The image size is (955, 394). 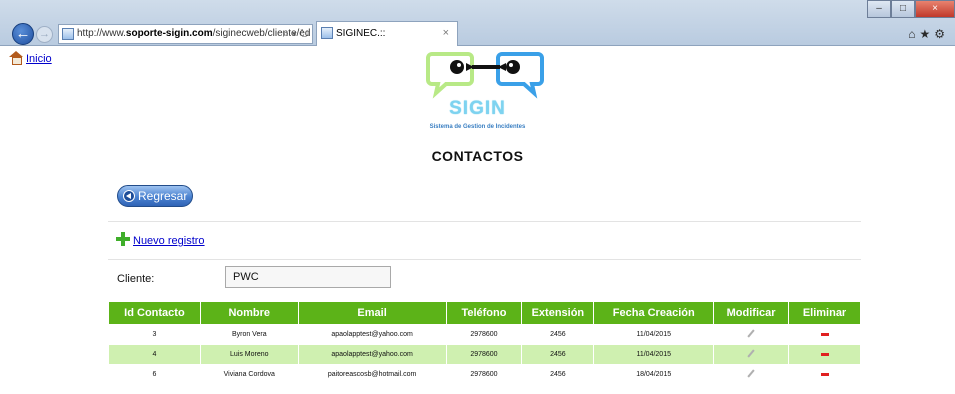 I want to click on new-record-label: Nuevo registro, so click(x=169, y=241).